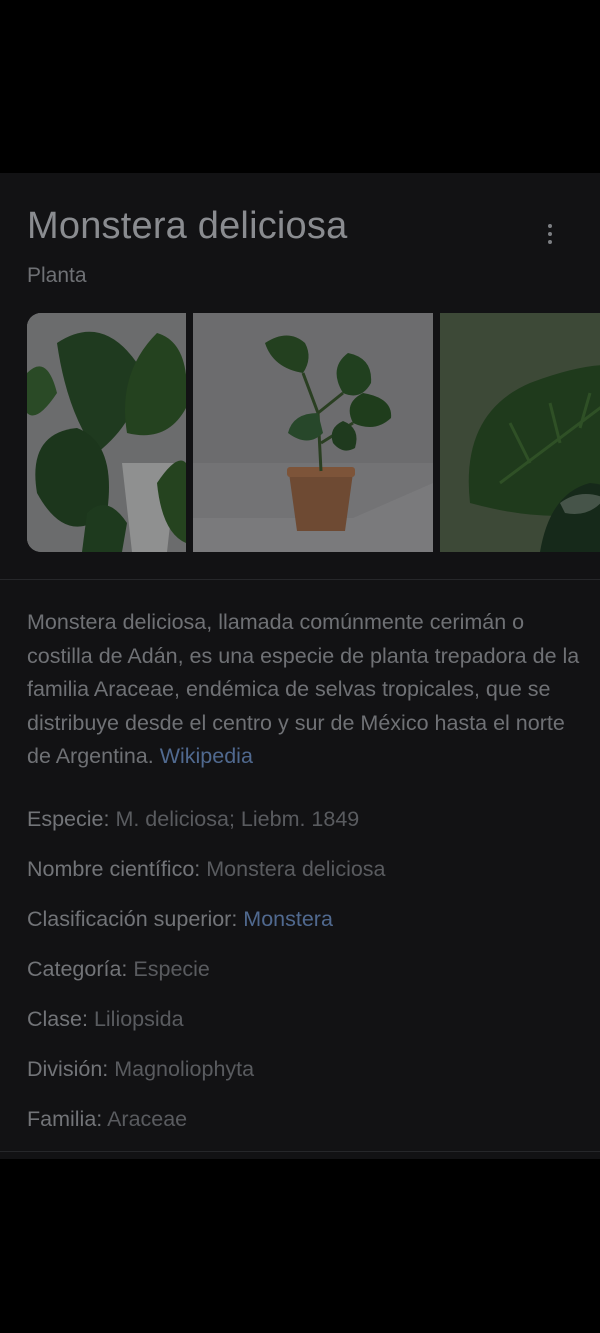 Image resolution: width=600 pixels, height=1333 pixels. I want to click on fact-label: Familia:, so click(65, 1119).